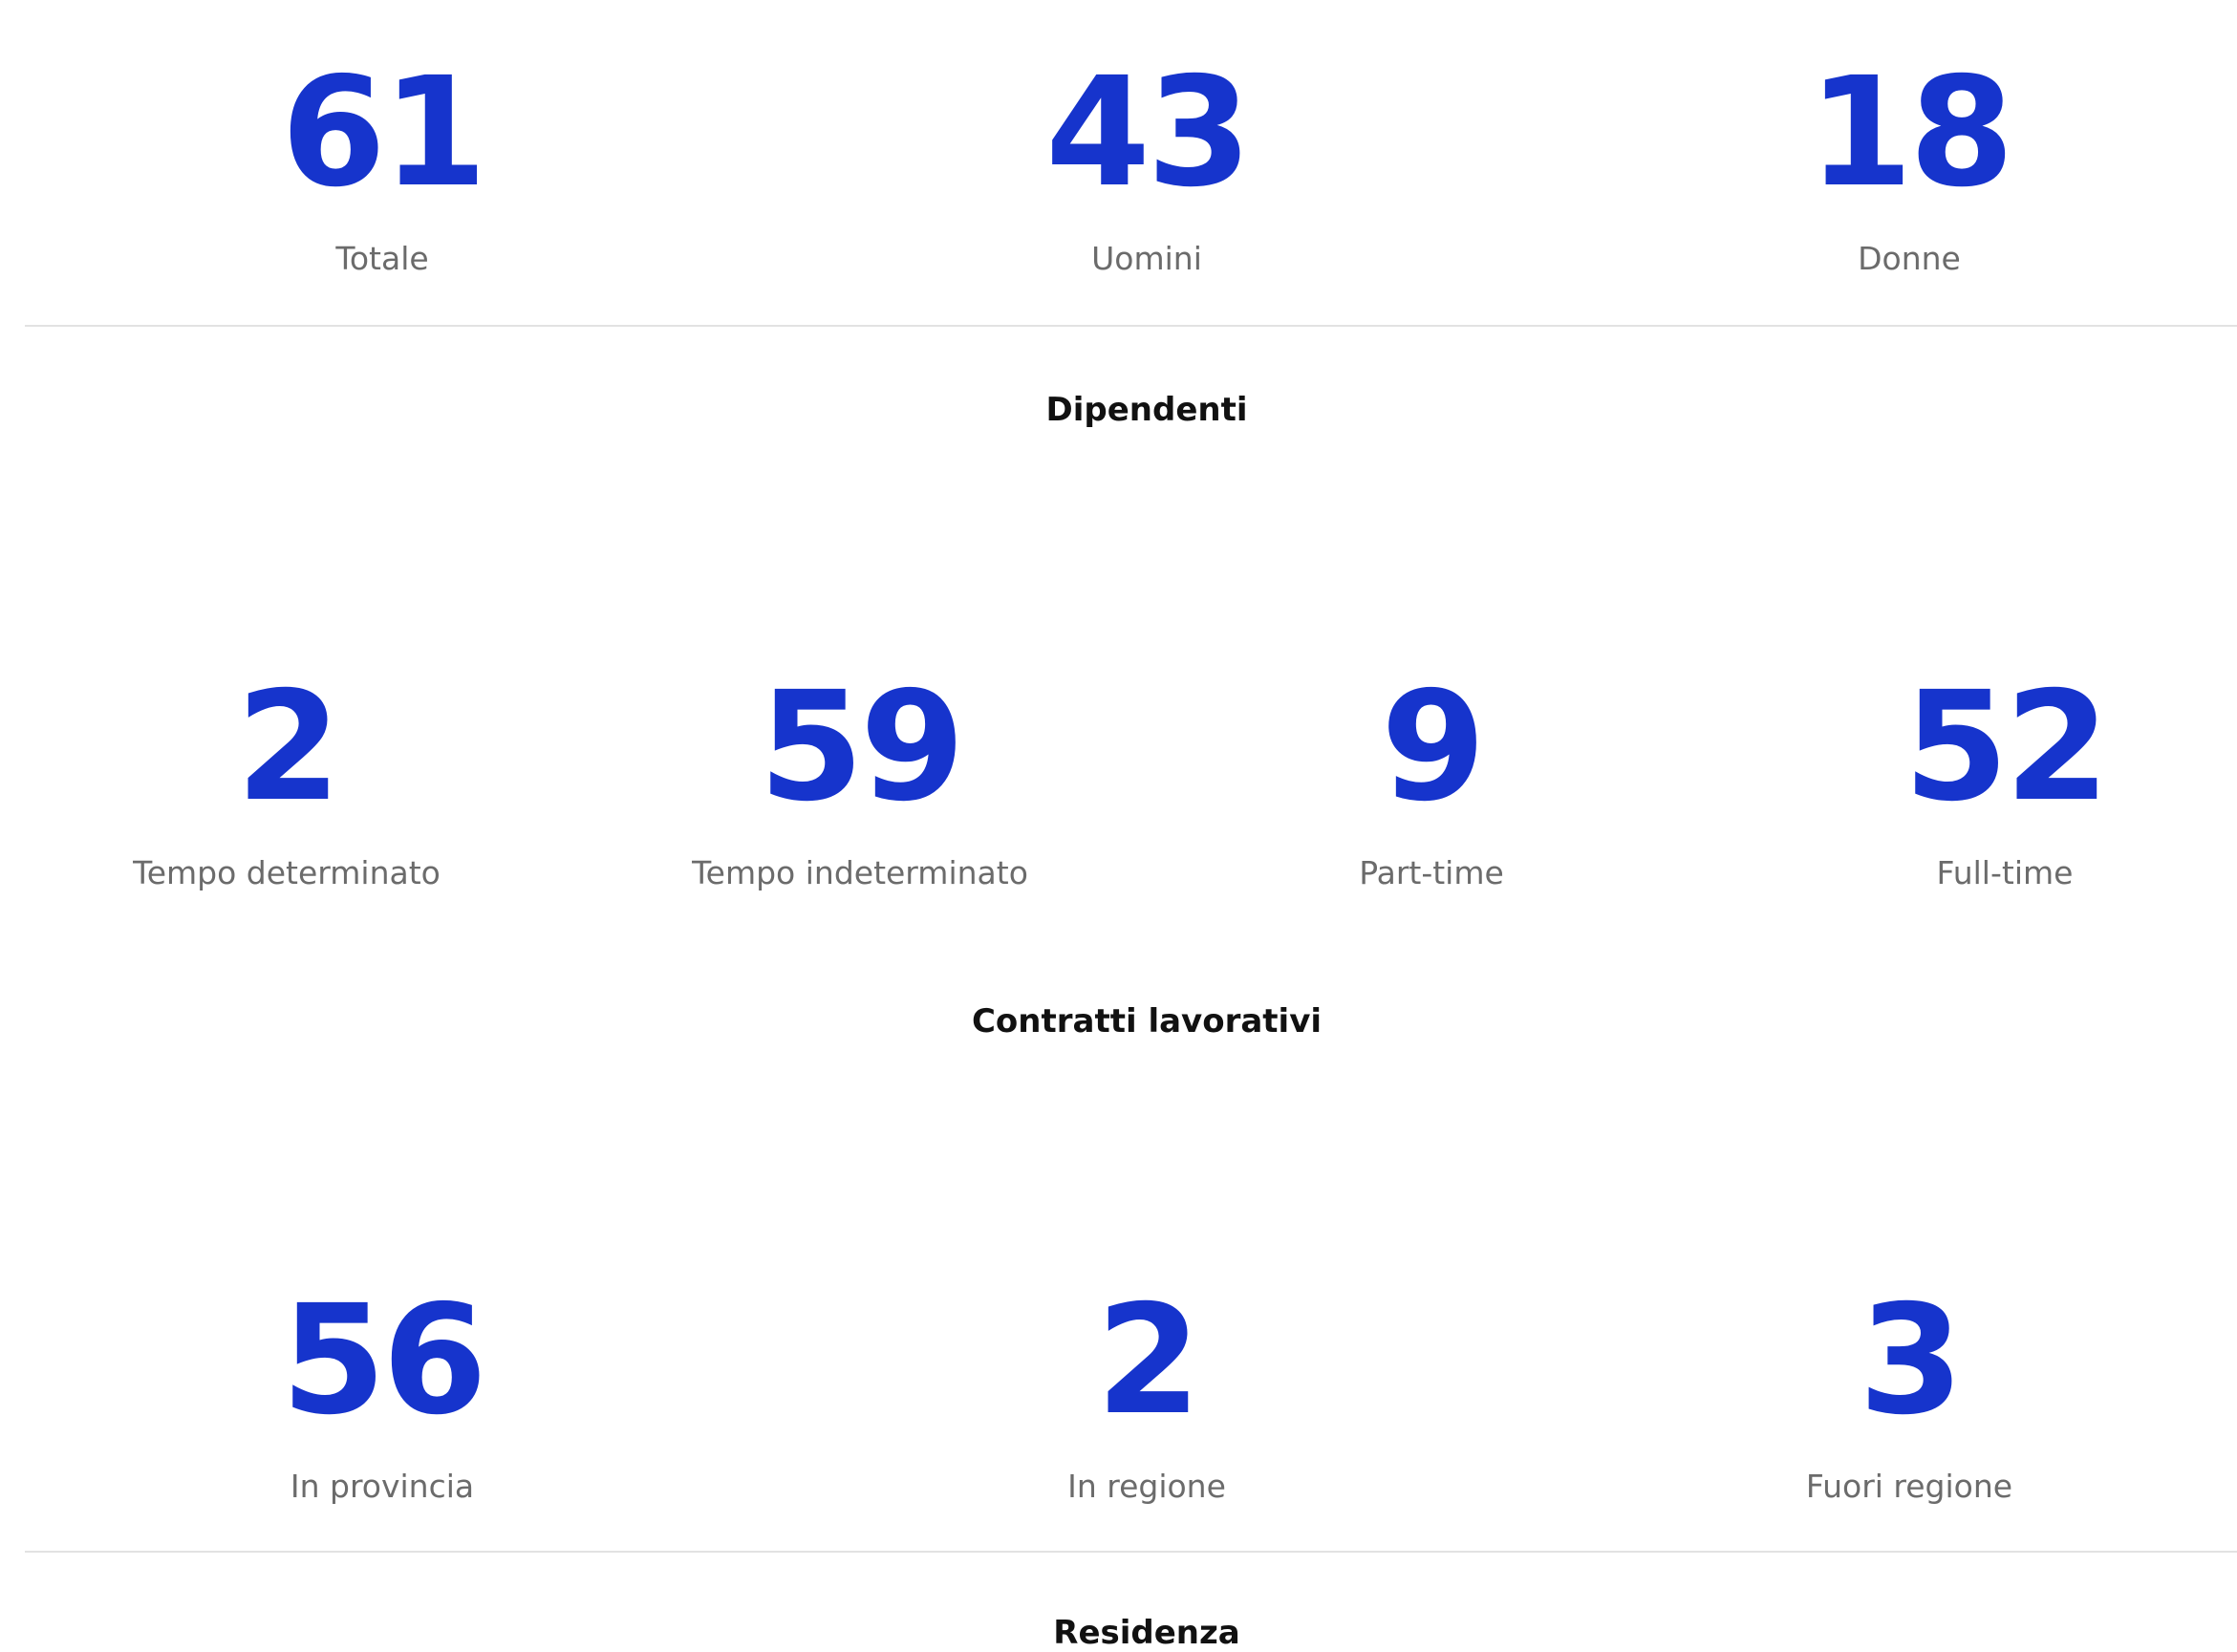  I want to click on stat-label: Fuori regione, so click(1909, 1487).